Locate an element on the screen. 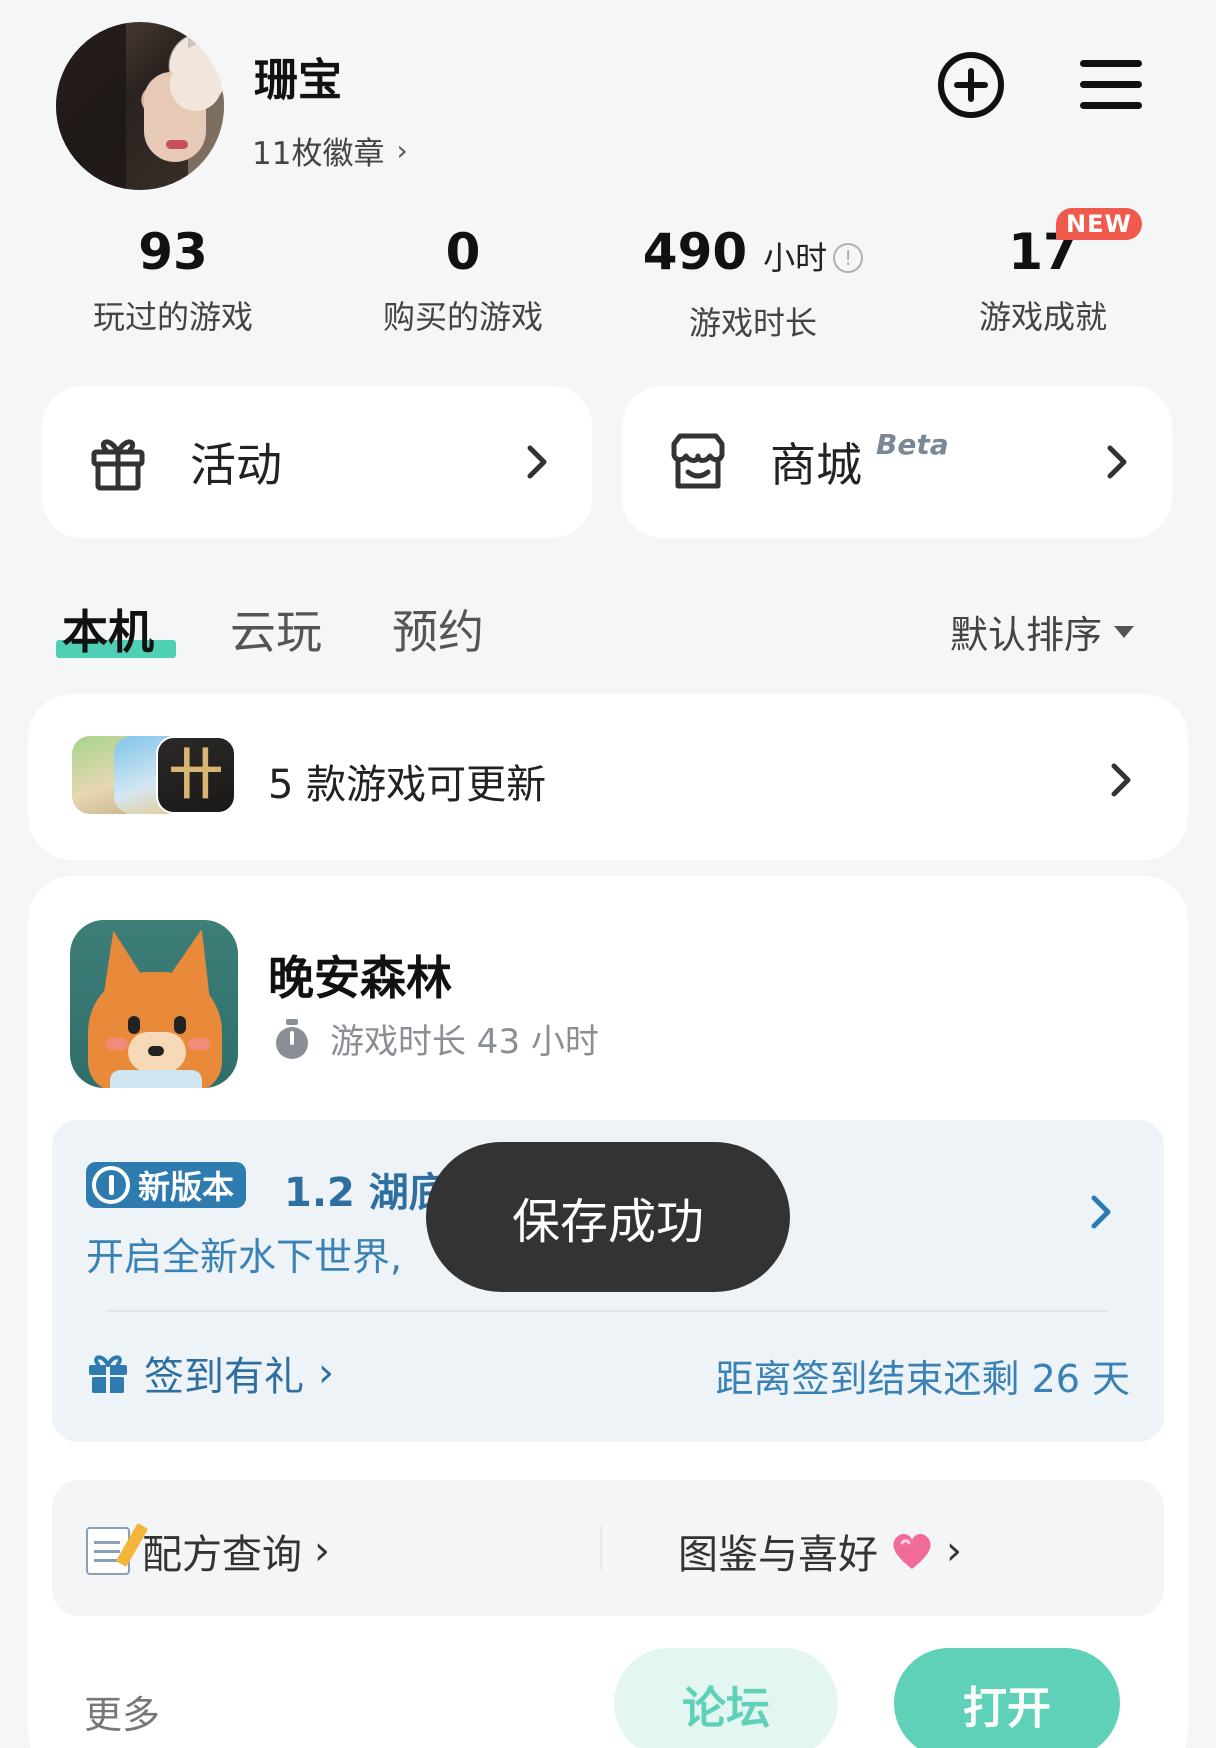 The width and height of the screenshot is (1216, 1748). avatar-lips is located at coordinates (177, 144).